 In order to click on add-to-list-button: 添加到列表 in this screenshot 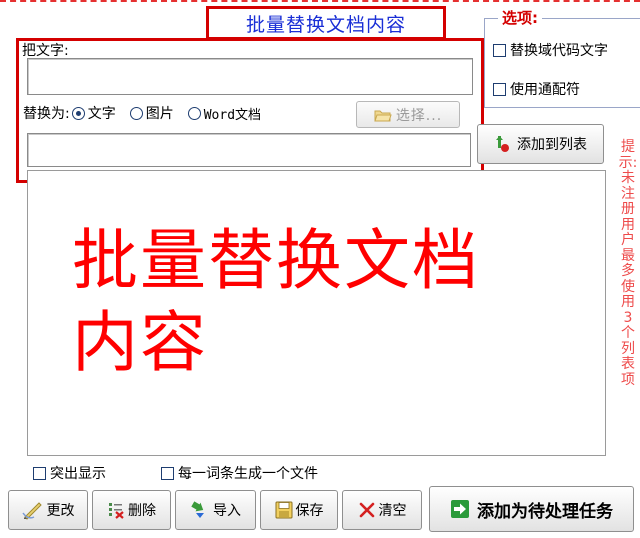, I will do `click(540, 144)`.